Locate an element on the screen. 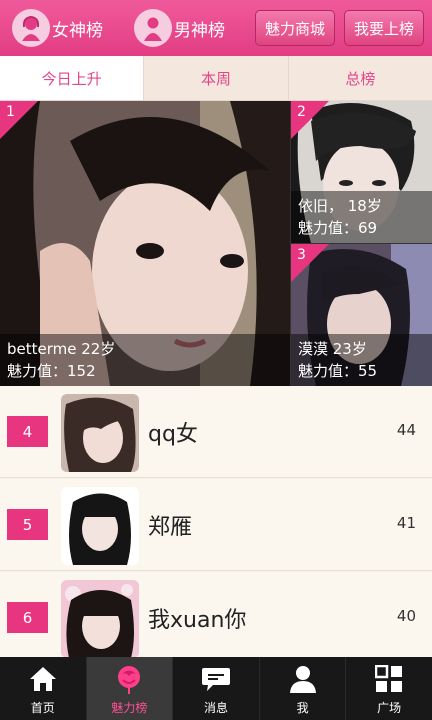 Image resolution: width=432 pixels, height=720 pixels. message-icon is located at coordinates (216, 679).